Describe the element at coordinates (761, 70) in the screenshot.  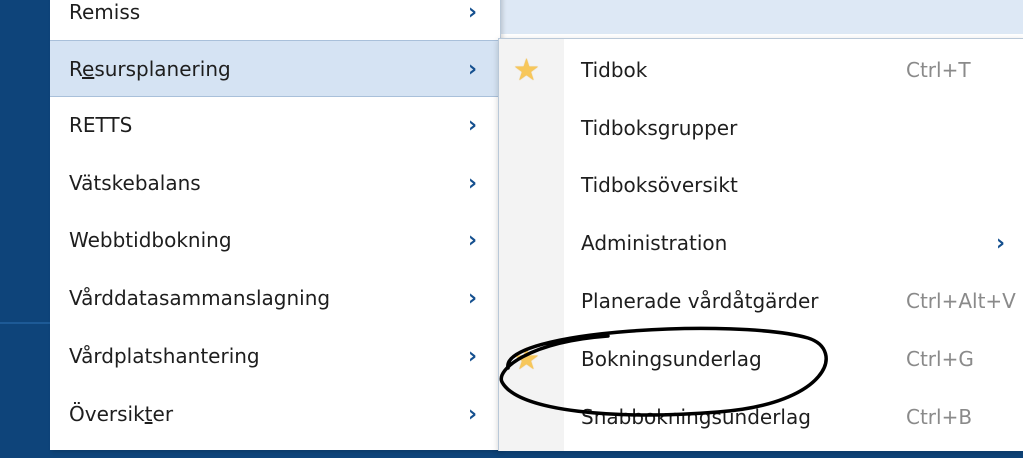
I see `sub-item-tidbok: ★ Tidbok Ctrl+T` at that location.